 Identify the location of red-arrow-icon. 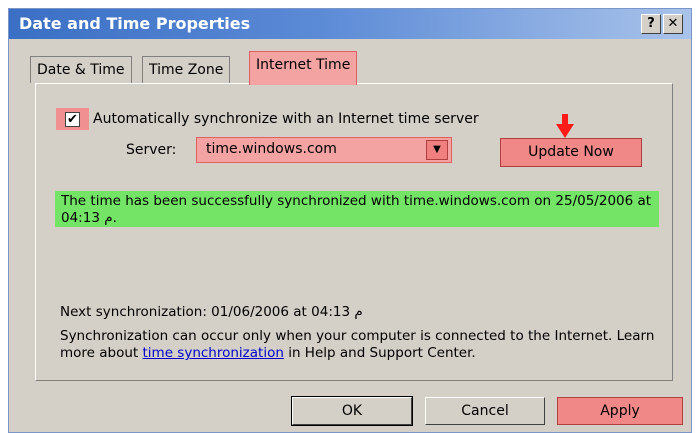
(565, 126).